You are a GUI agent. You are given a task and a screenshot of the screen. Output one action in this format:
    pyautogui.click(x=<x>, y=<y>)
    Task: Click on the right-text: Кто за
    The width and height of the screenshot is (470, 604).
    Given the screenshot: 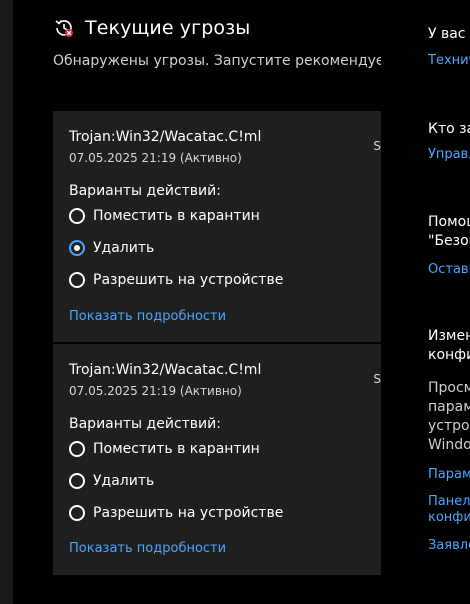 What is the action you would take?
    pyautogui.click(x=449, y=129)
    